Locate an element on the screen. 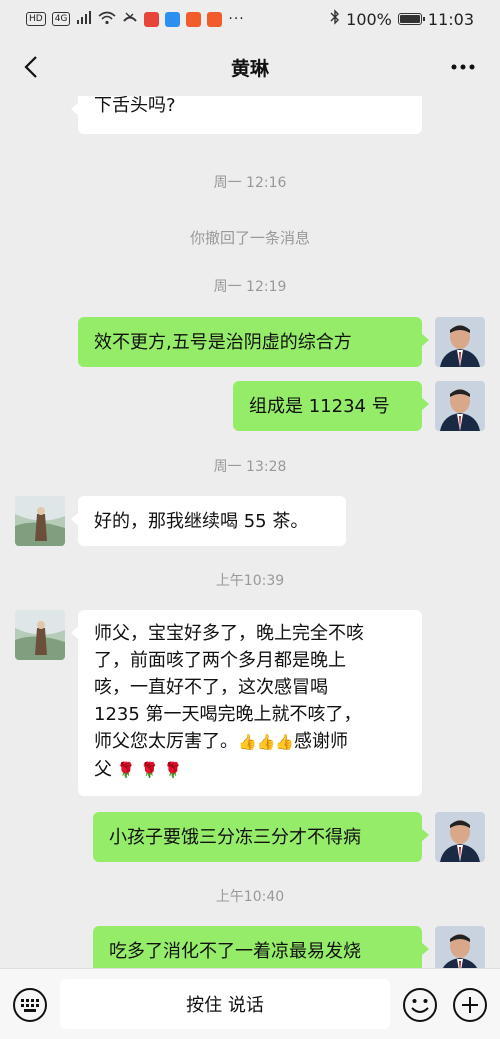 The image size is (500, 1039). keyboard-toggle-button is located at coordinates (30, 1005).